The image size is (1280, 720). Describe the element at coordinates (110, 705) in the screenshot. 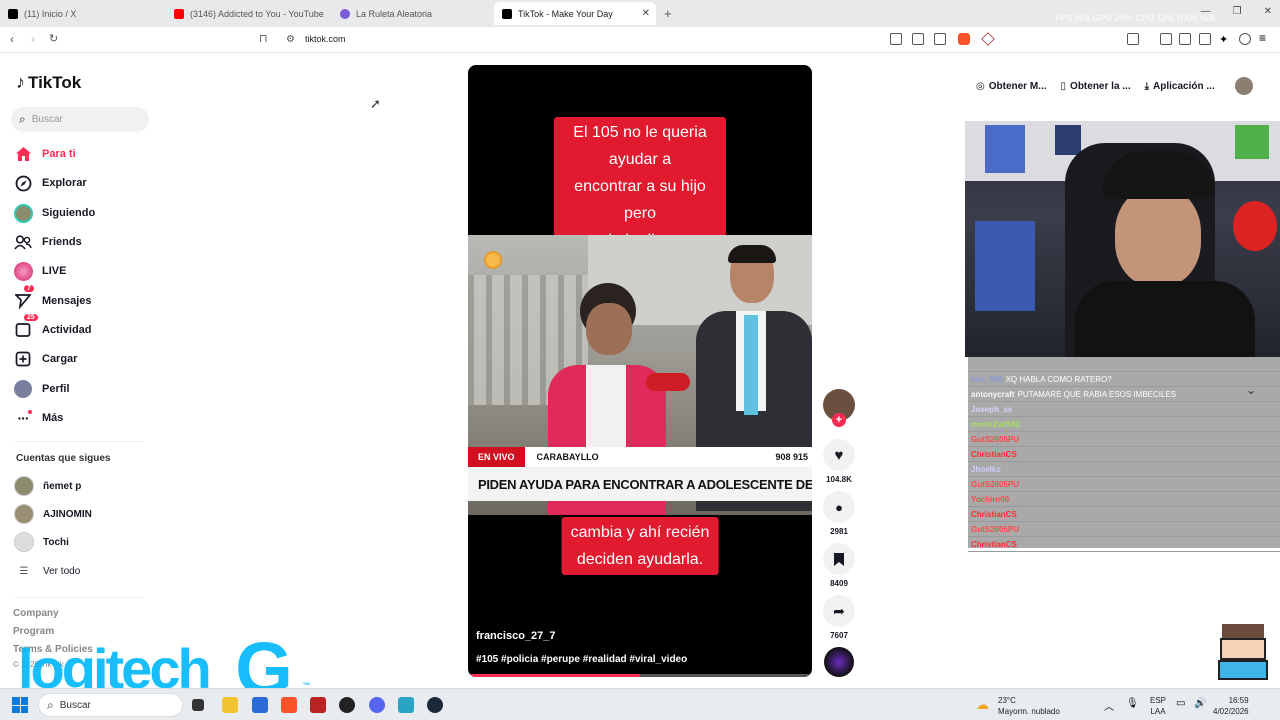

I see `taskbar-search-input: ⌕ Buscar` at that location.